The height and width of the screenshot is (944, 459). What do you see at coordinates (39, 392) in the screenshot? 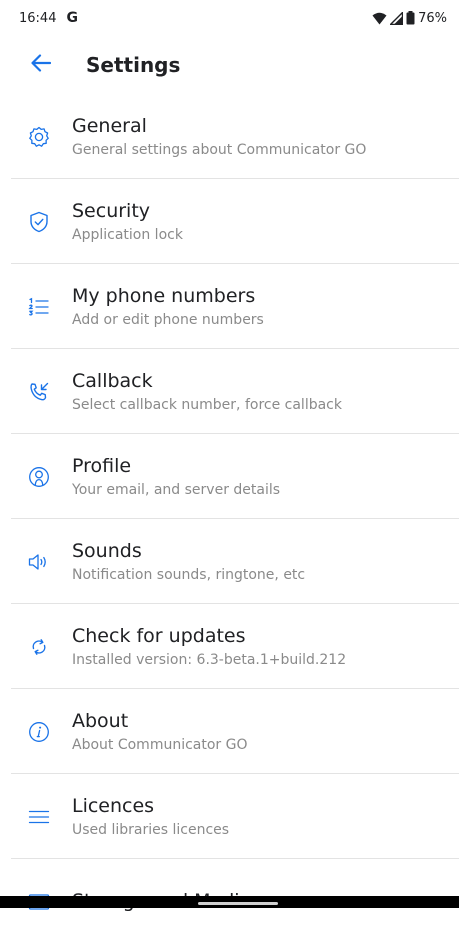
I see `phone-callback-icon` at bounding box center [39, 392].